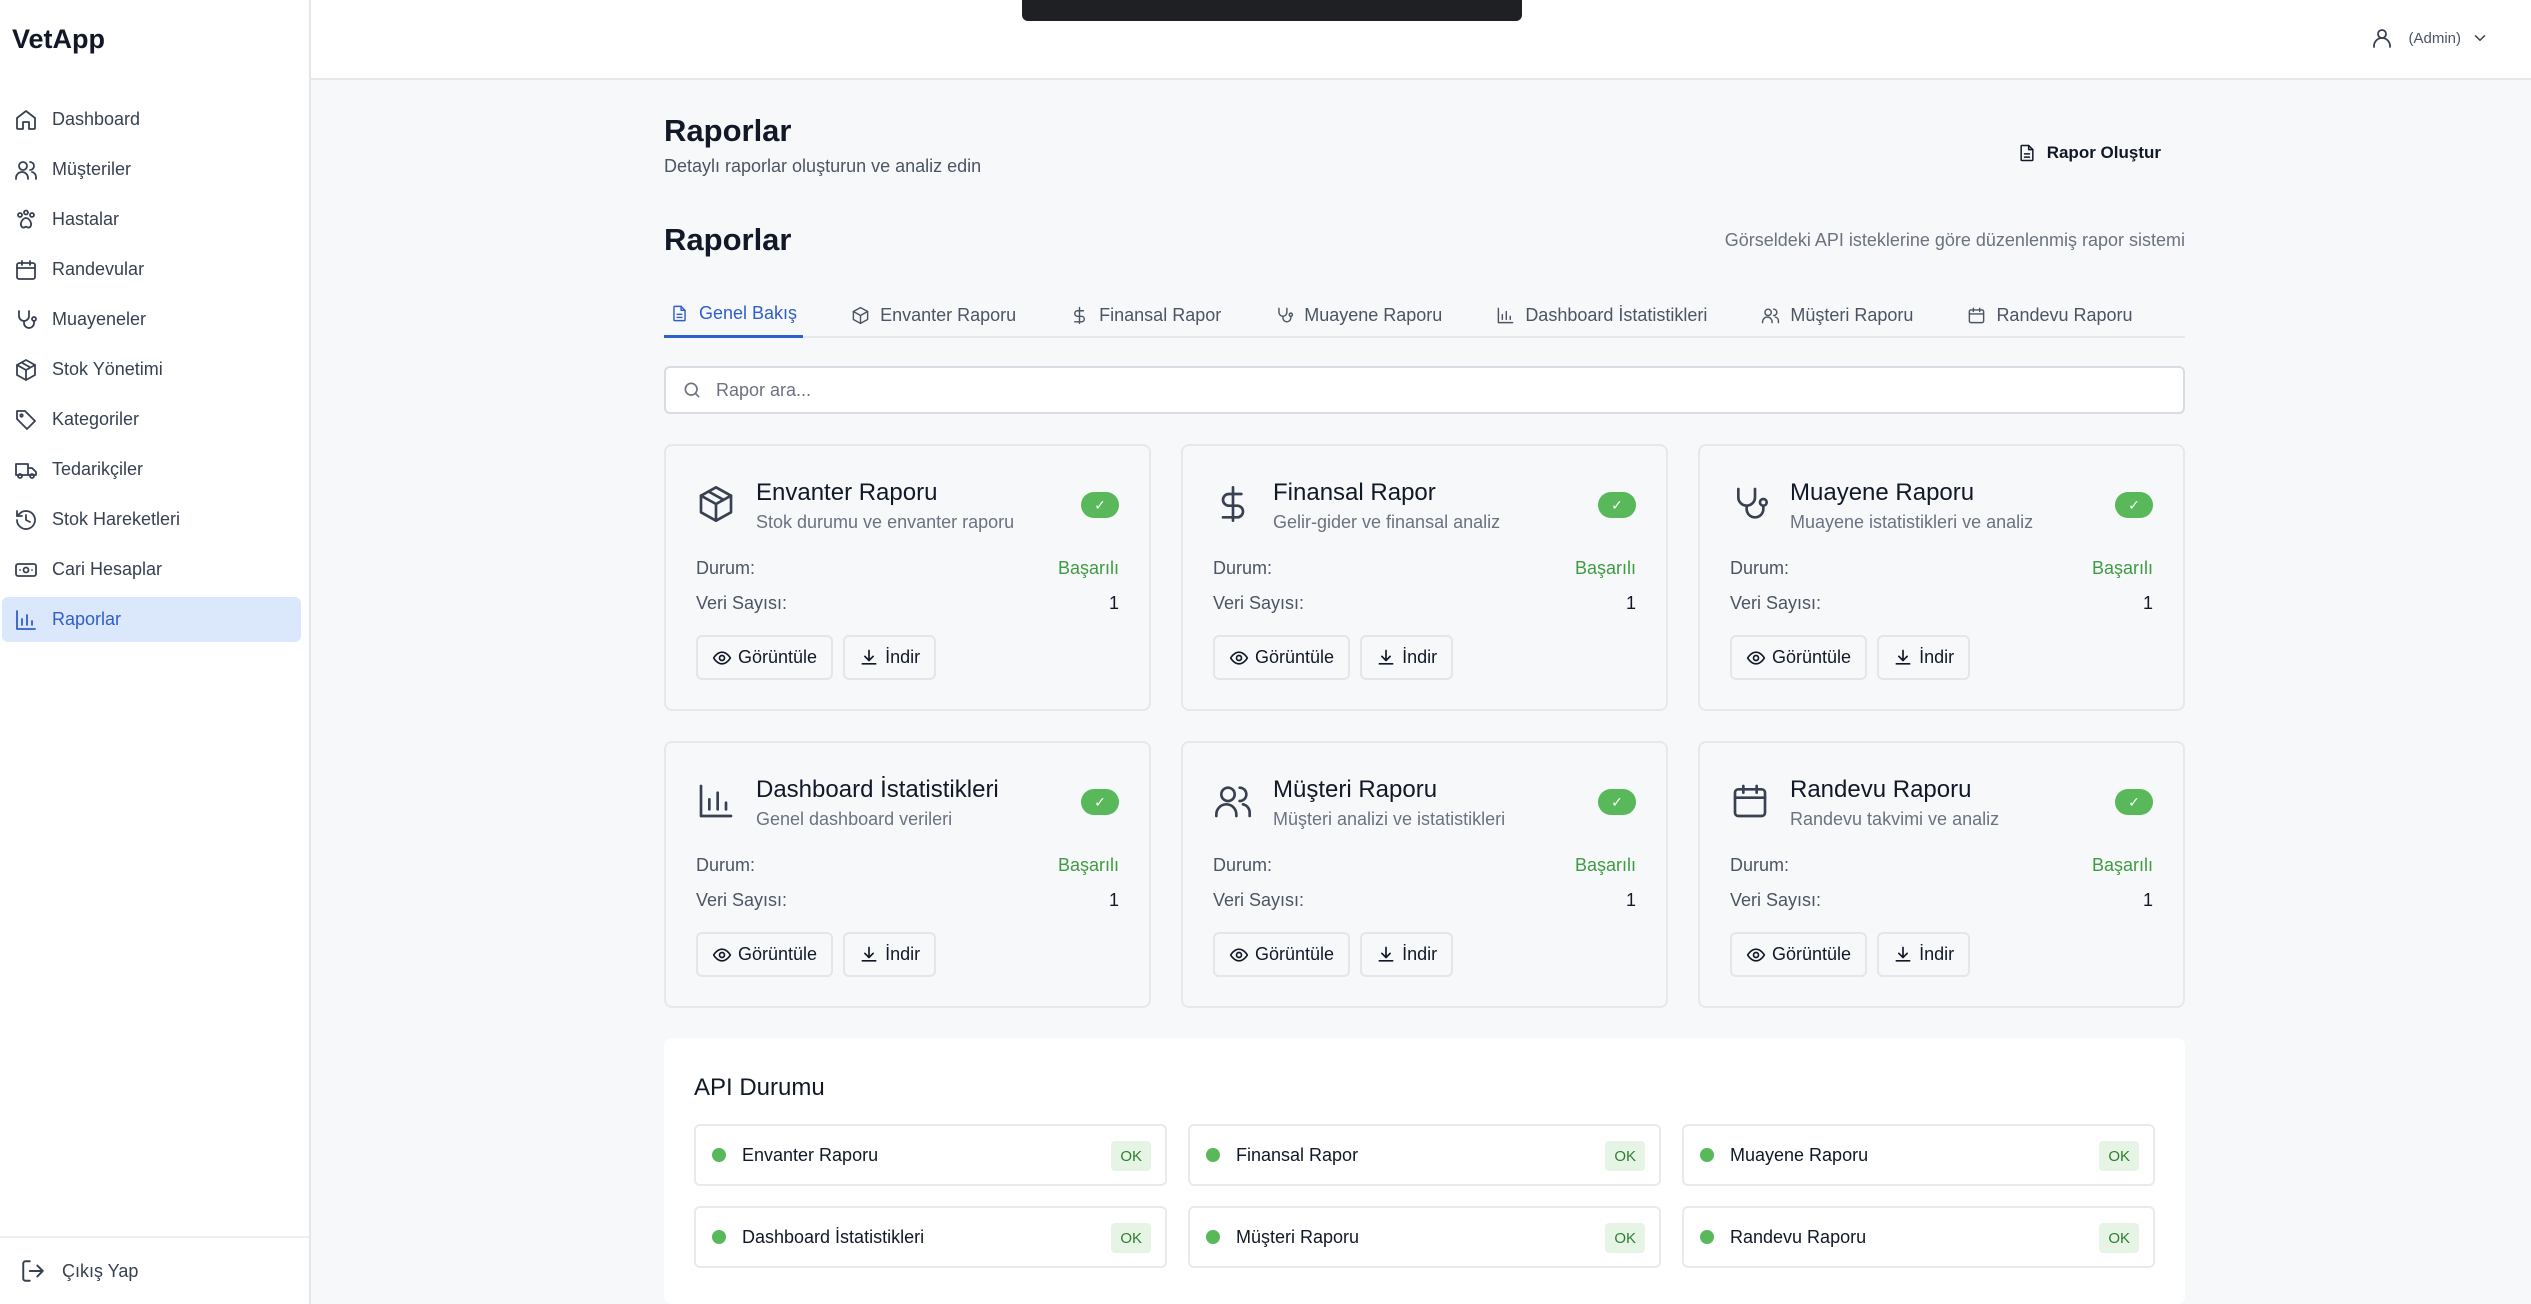  What do you see at coordinates (1798, 1236) in the screenshot?
I see `api-name: Randevu Raporu` at bounding box center [1798, 1236].